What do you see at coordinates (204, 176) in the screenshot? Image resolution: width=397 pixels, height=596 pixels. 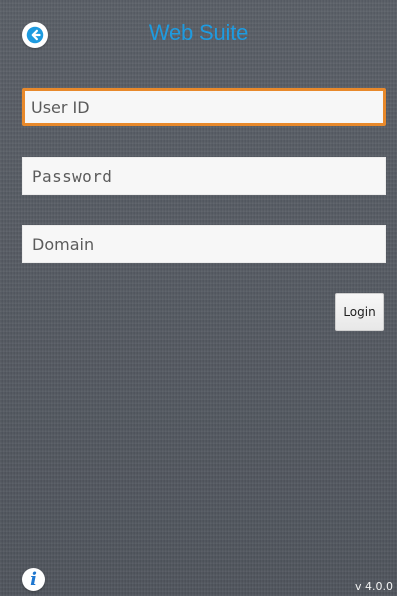 I see `password-input` at bounding box center [204, 176].